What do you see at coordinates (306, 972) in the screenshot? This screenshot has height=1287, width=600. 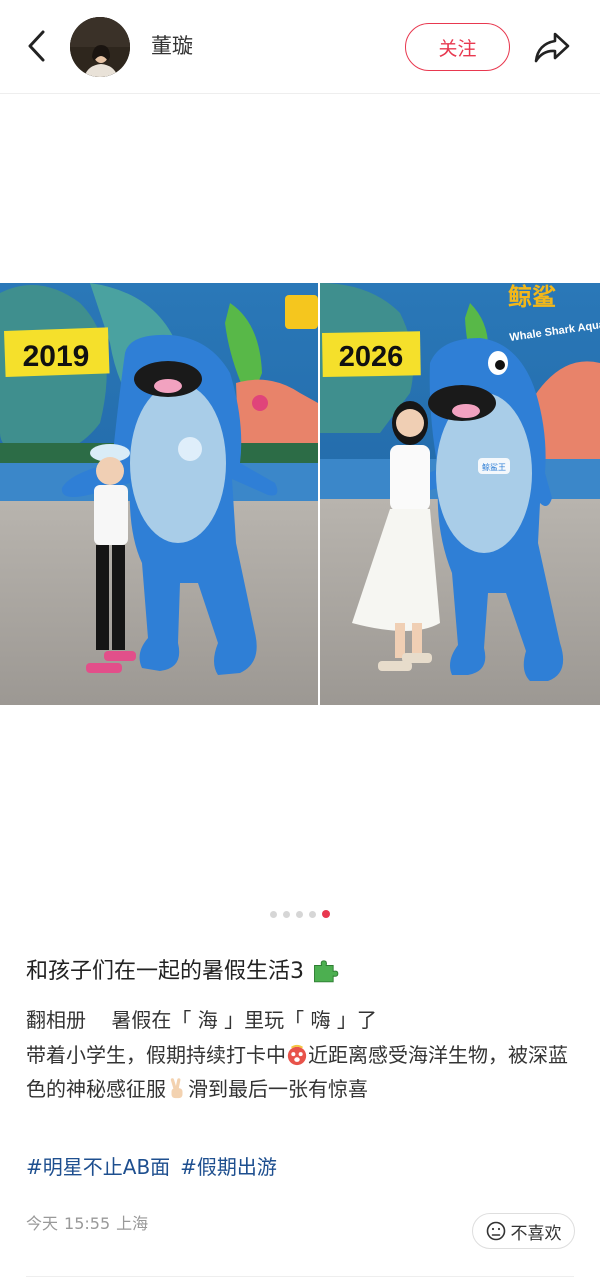 I see `post-title: 和孩子们在一起的暑假生活3` at bounding box center [306, 972].